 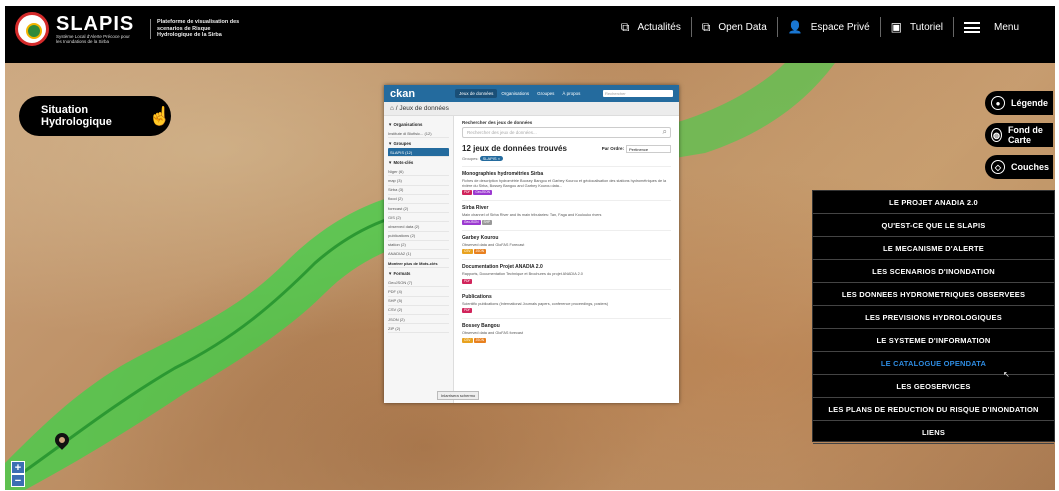 What do you see at coordinates (566, 267) in the screenshot?
I see `dataset-title: Documentation Projet ANADIA 2.0` at bounding box center [566, 267].